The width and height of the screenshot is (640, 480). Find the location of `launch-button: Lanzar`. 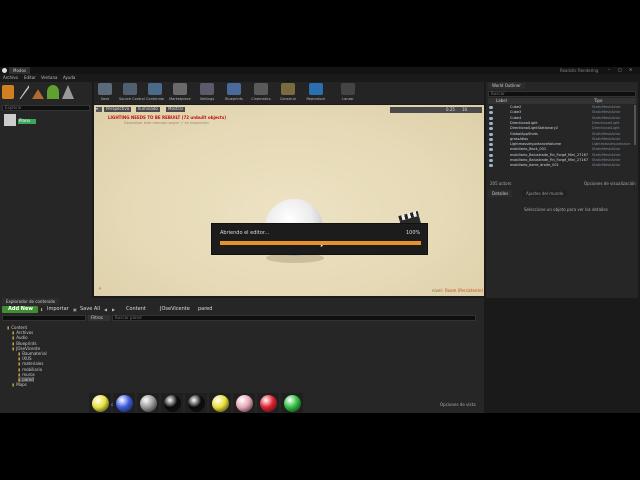

launch-button: Lanzar is located at coordinates (348, 93).